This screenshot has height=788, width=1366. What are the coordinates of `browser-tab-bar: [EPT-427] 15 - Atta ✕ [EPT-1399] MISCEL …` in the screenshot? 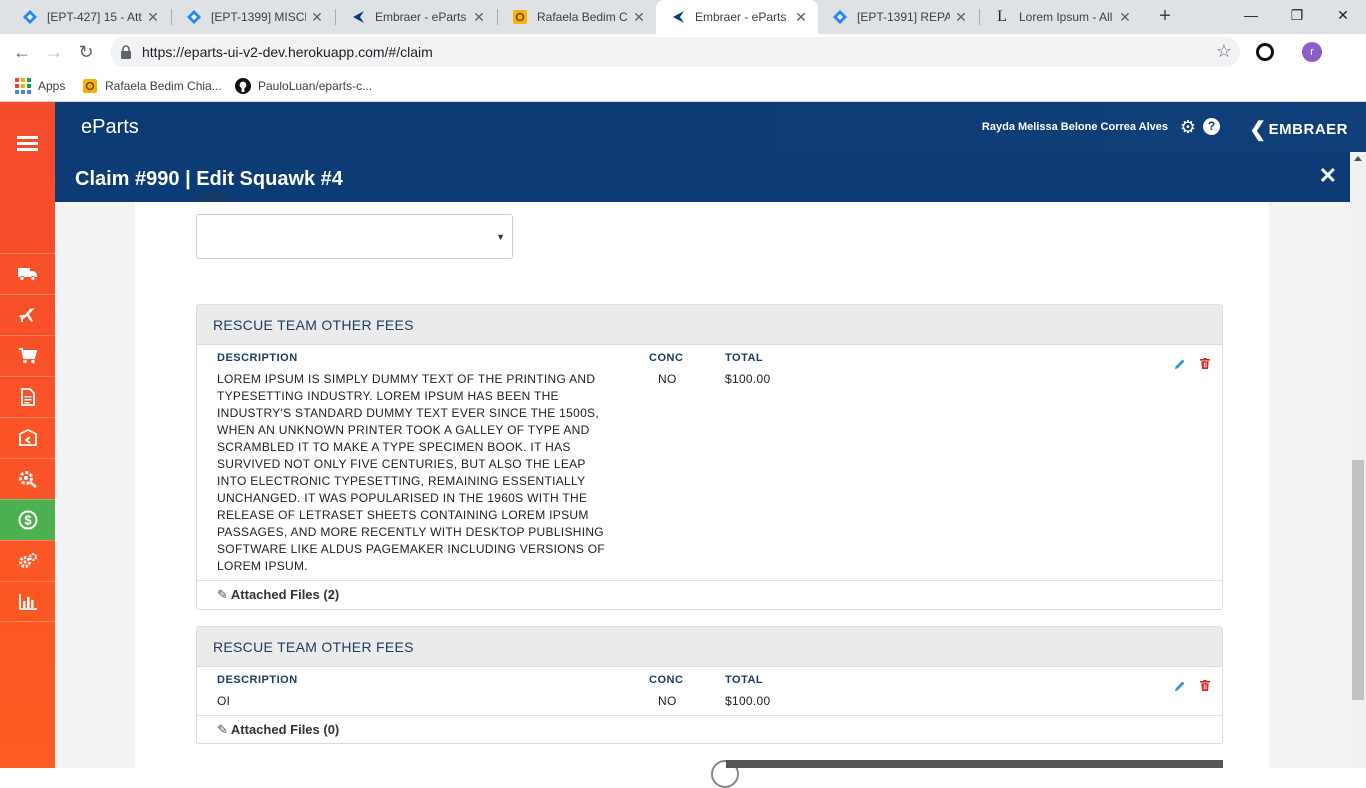 It's located at (683, 17).